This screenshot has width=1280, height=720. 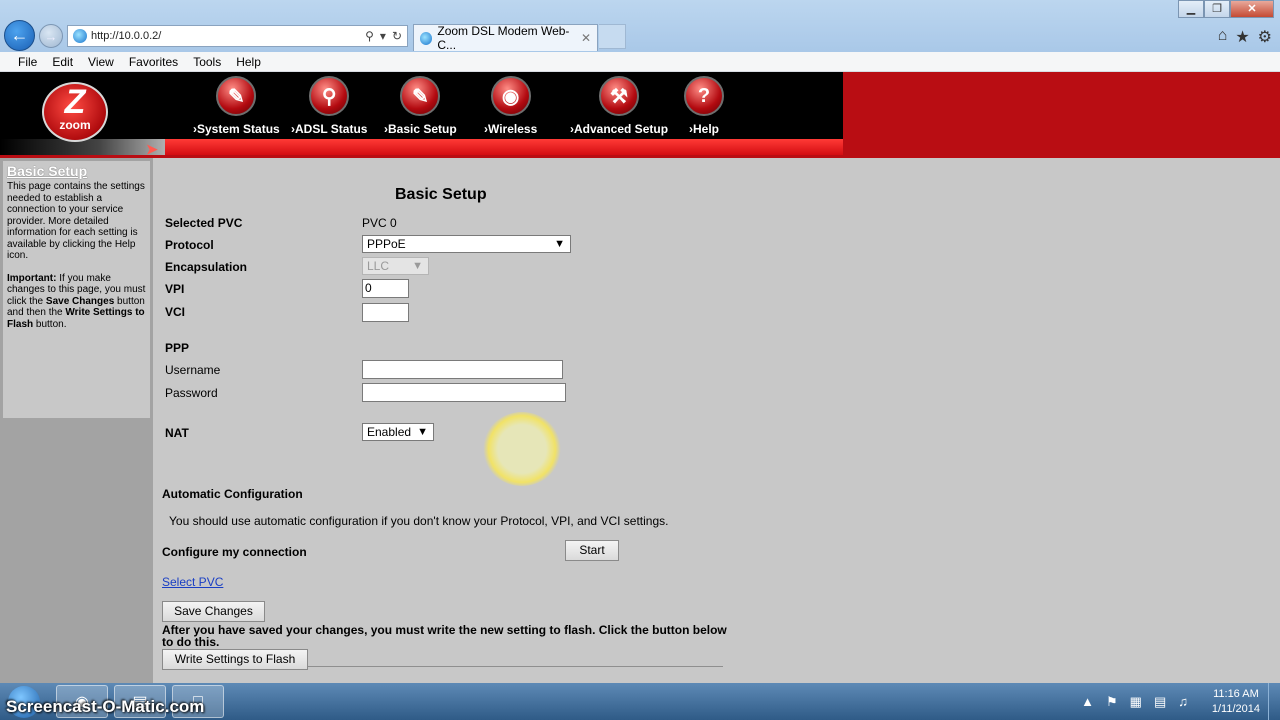 What do you see at coordinates (234, 552) in the screenshot?
I see `configure-label: Configure my connection` at bounding box center [234, 552].